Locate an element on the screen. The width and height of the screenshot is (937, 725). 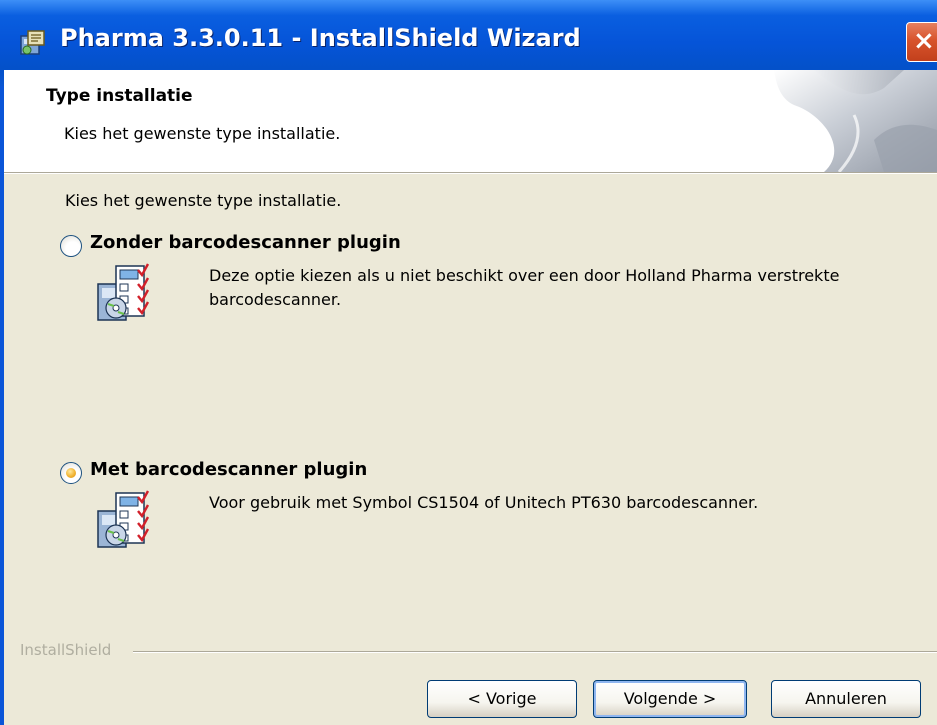
next-button: Volgende > is located at coordinates (670, 699).